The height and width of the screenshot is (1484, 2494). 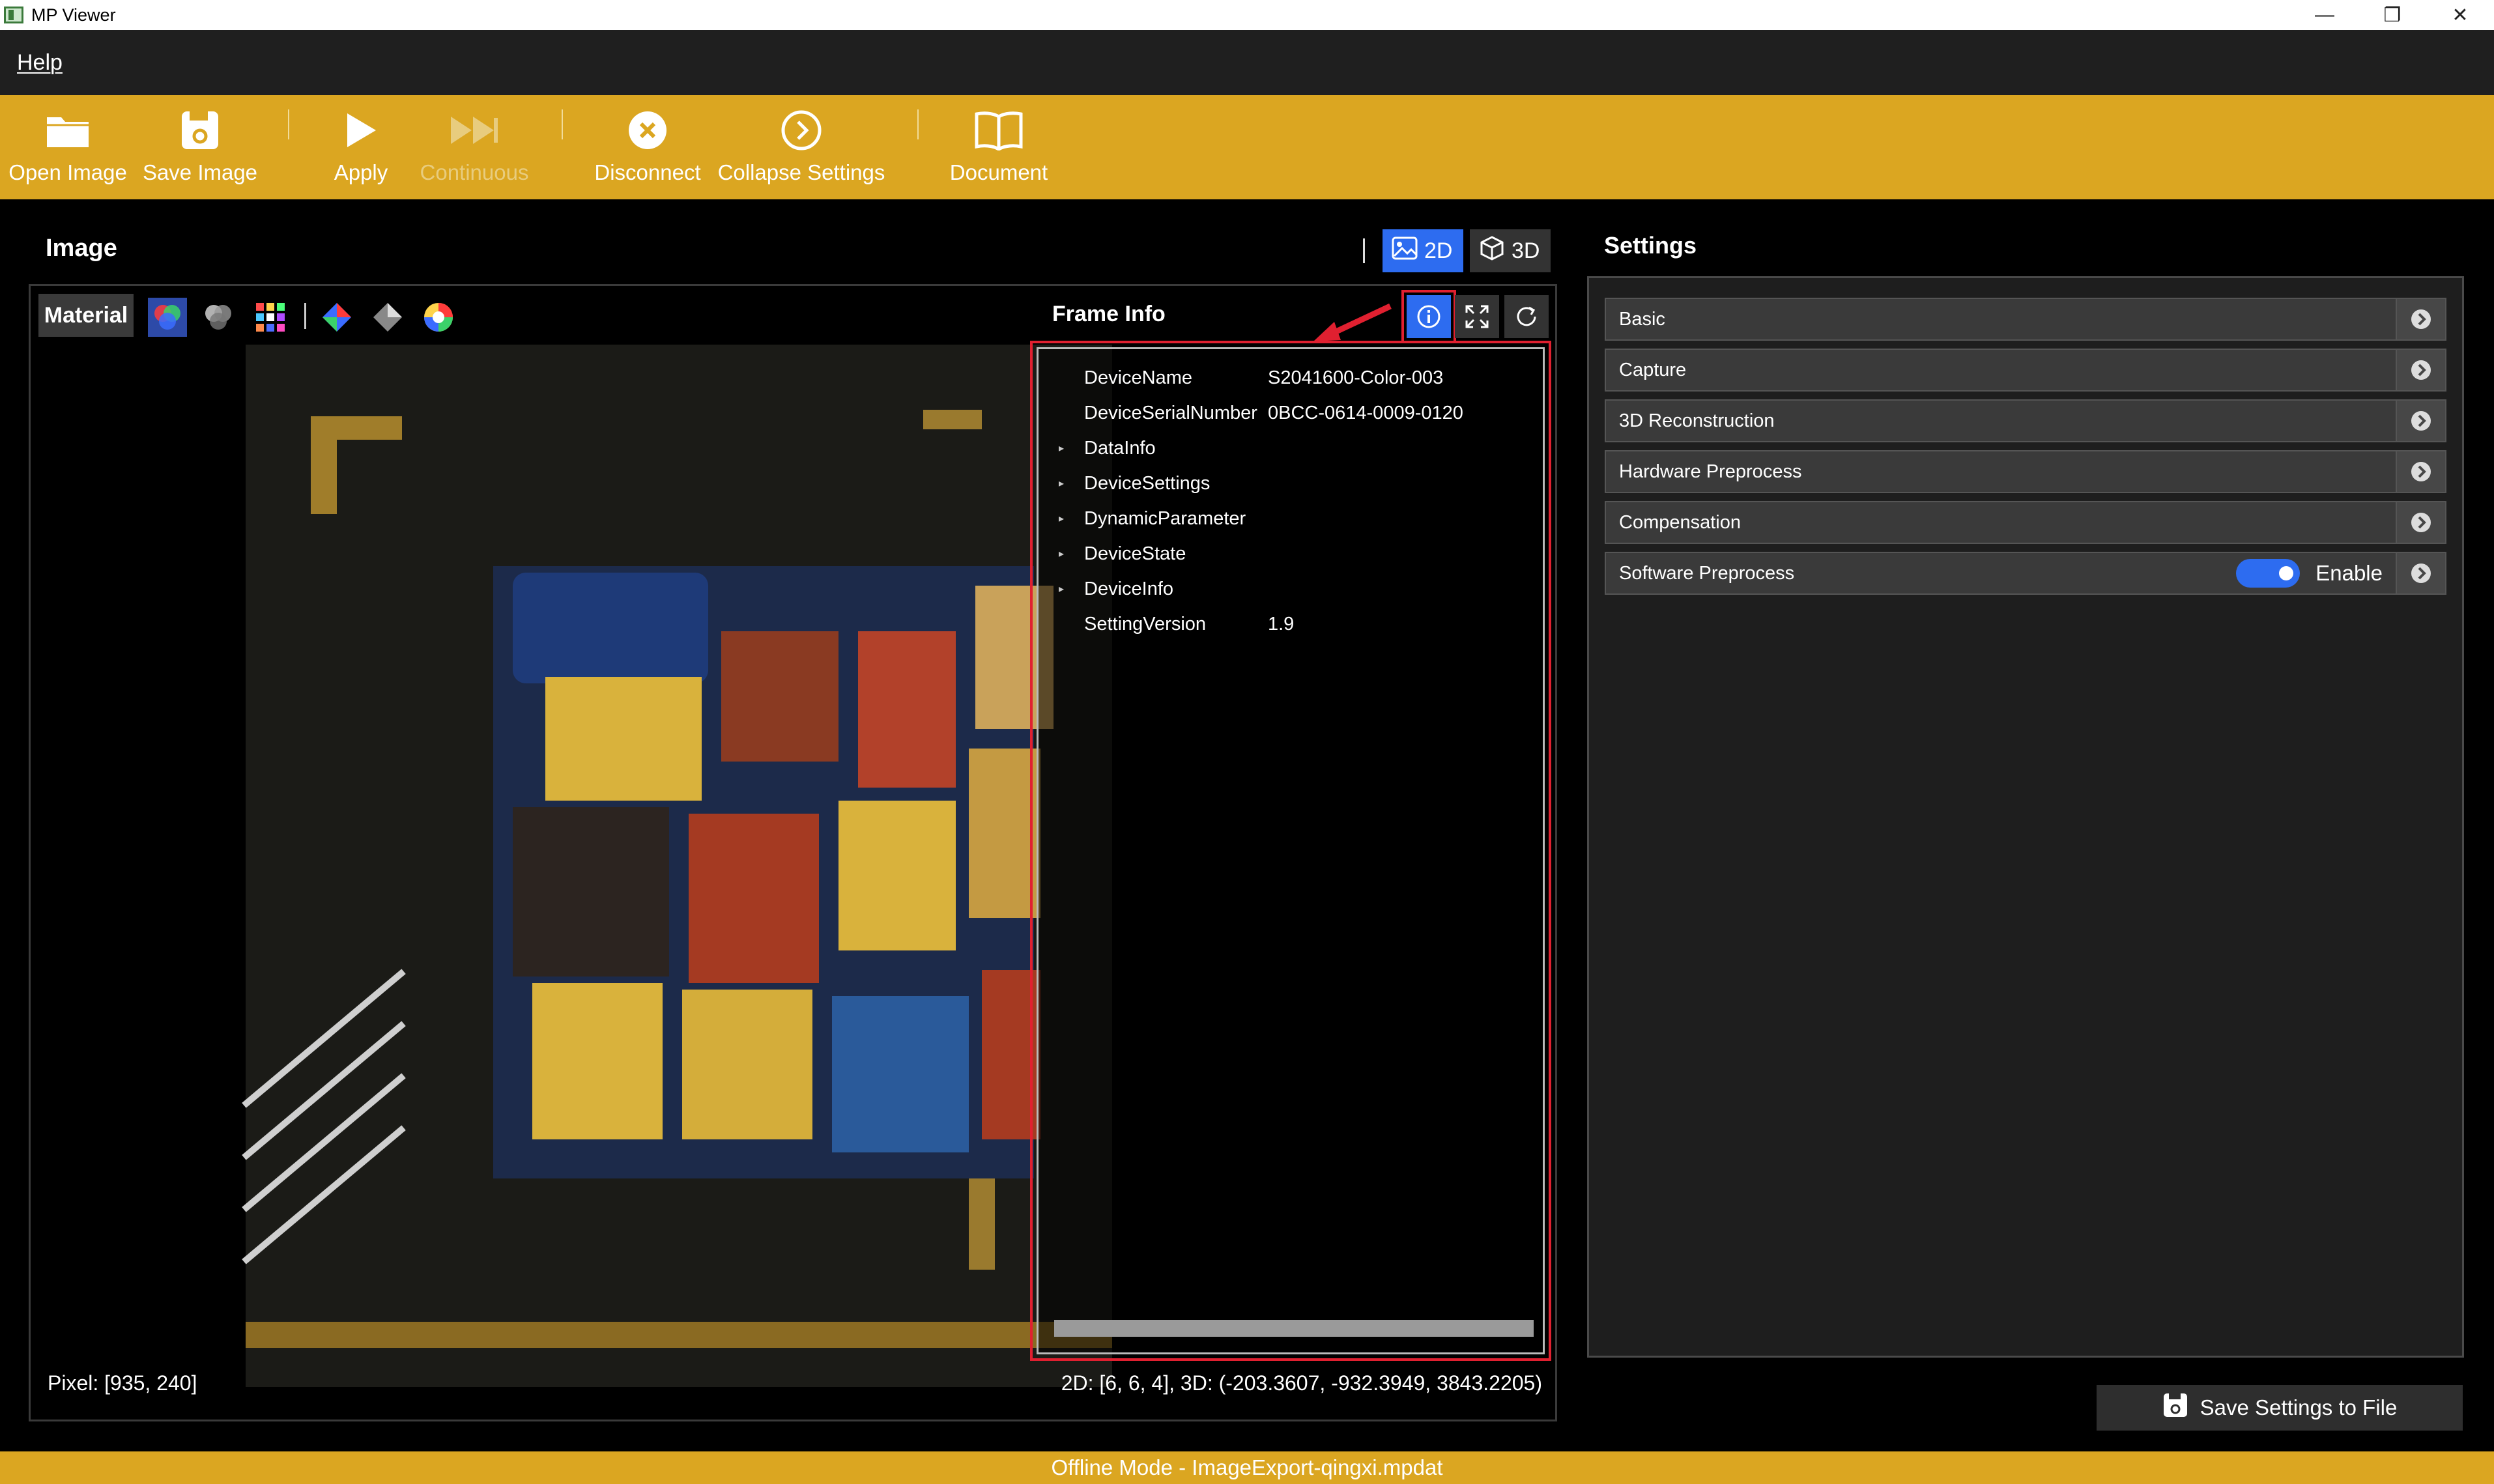 What do you see at coordinates (1510, 251) in the screenshot?
I see `mode-3d-button: 3D` at bounding box center [1510, 251].